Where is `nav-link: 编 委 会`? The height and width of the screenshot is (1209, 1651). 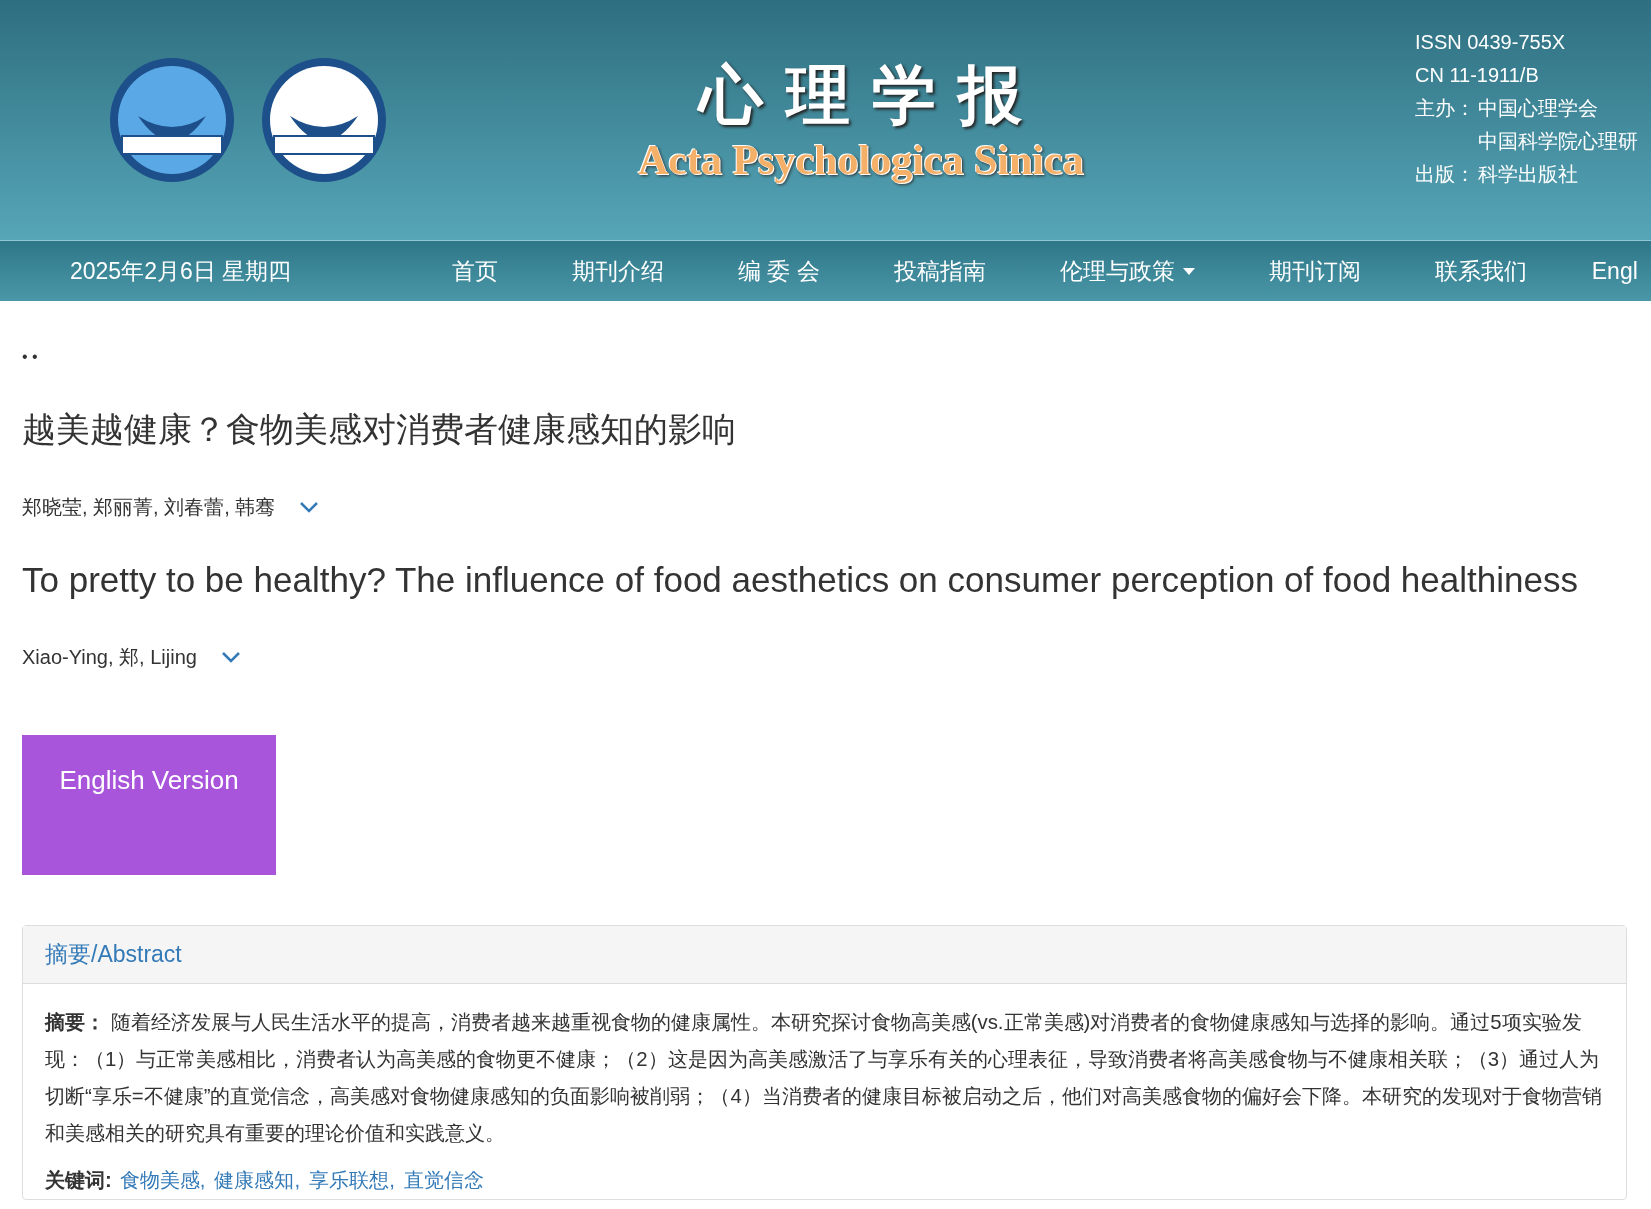 nav-link: 编 委 会 is located at coordinates (779, 271).